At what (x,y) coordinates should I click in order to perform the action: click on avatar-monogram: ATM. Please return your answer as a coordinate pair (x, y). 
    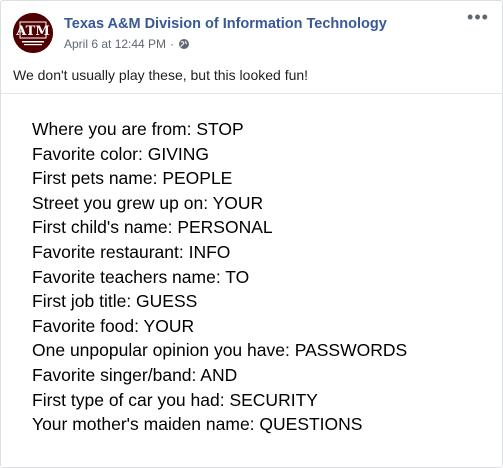
    Looking at the image, I should click on (32, 31).